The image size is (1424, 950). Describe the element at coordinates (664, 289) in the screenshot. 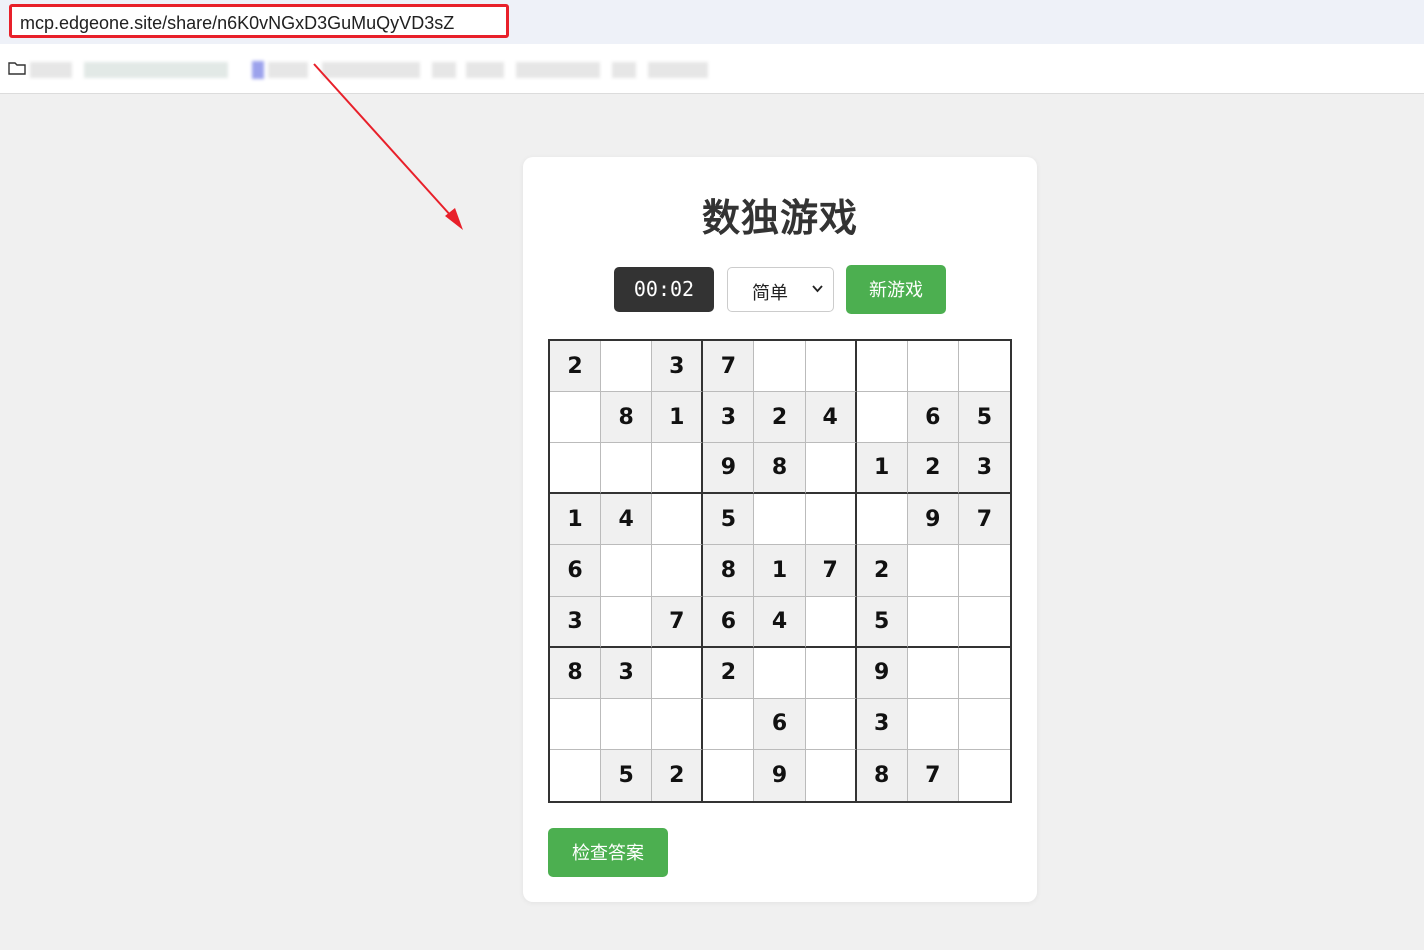

I see `timer-display: 00:02` at that location.